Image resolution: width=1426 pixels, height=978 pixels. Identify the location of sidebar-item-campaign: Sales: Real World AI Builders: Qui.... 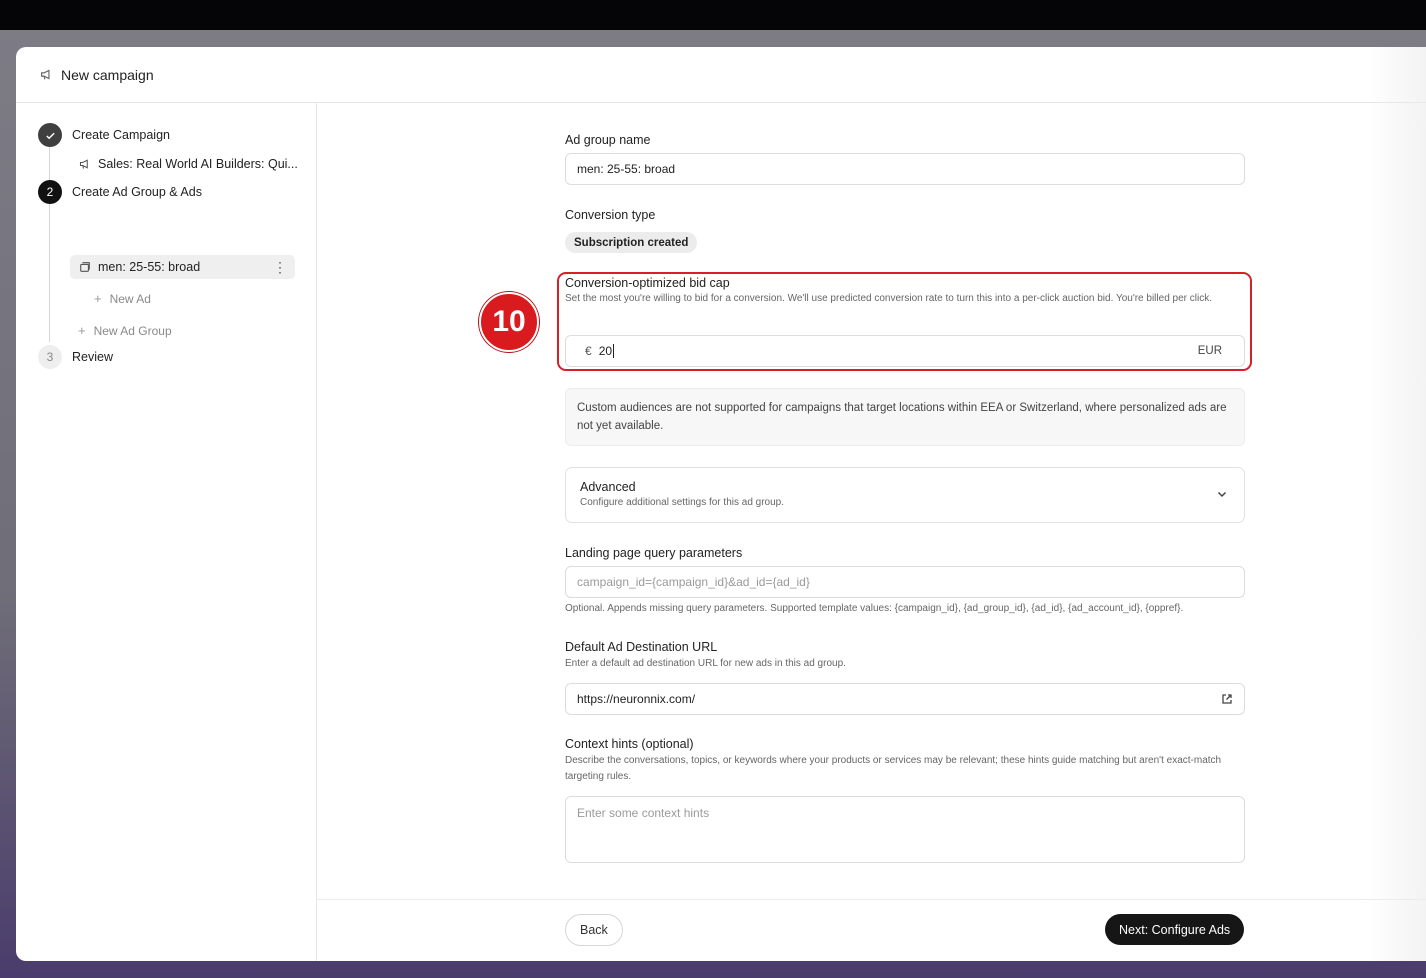
(188, 164).